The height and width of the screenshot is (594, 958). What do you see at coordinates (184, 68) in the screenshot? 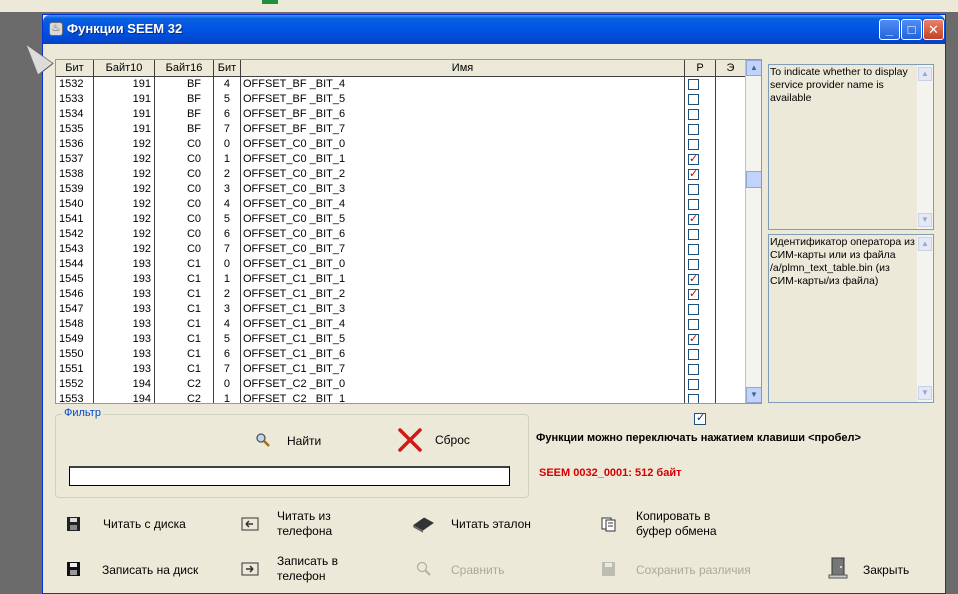
I see `col-header-byte16: Байт16` at bounding box center [184, 68].